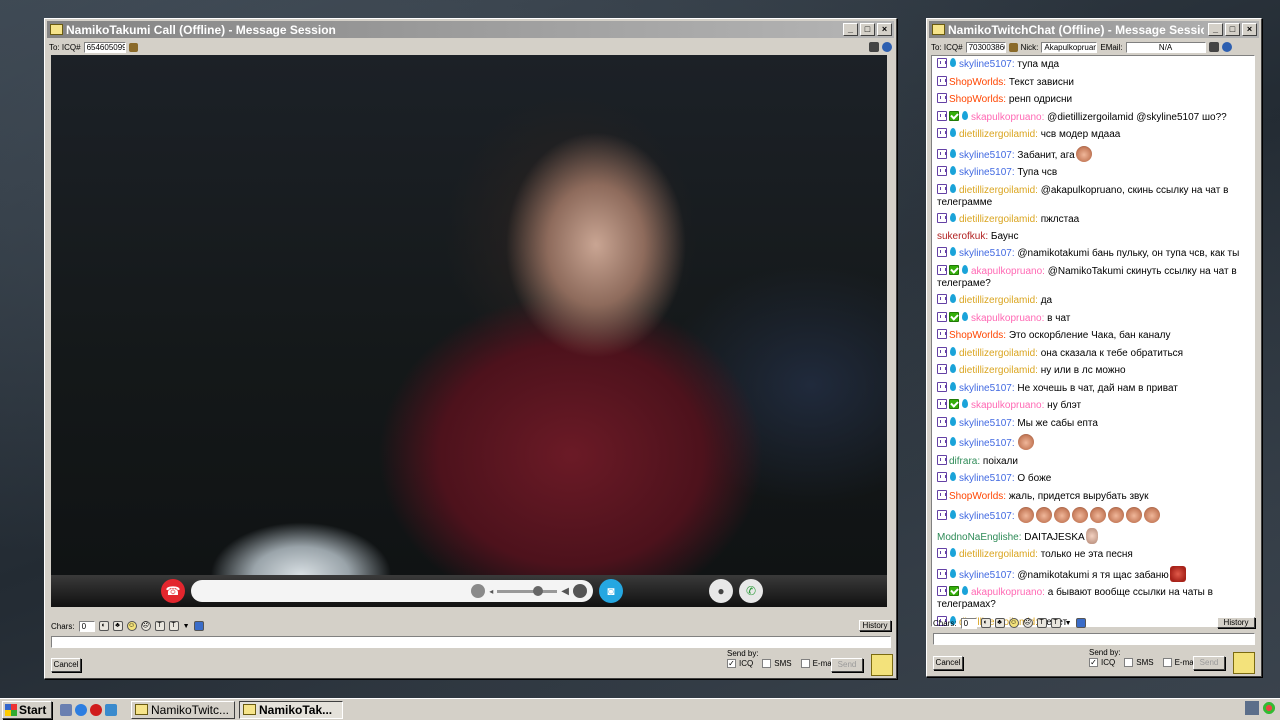 This screenshot has height=720, width=1280. What do you see at coordinates (538, 590) in the screenshot?
I see `volume-slider-knob` at bounding box center [538, 590].